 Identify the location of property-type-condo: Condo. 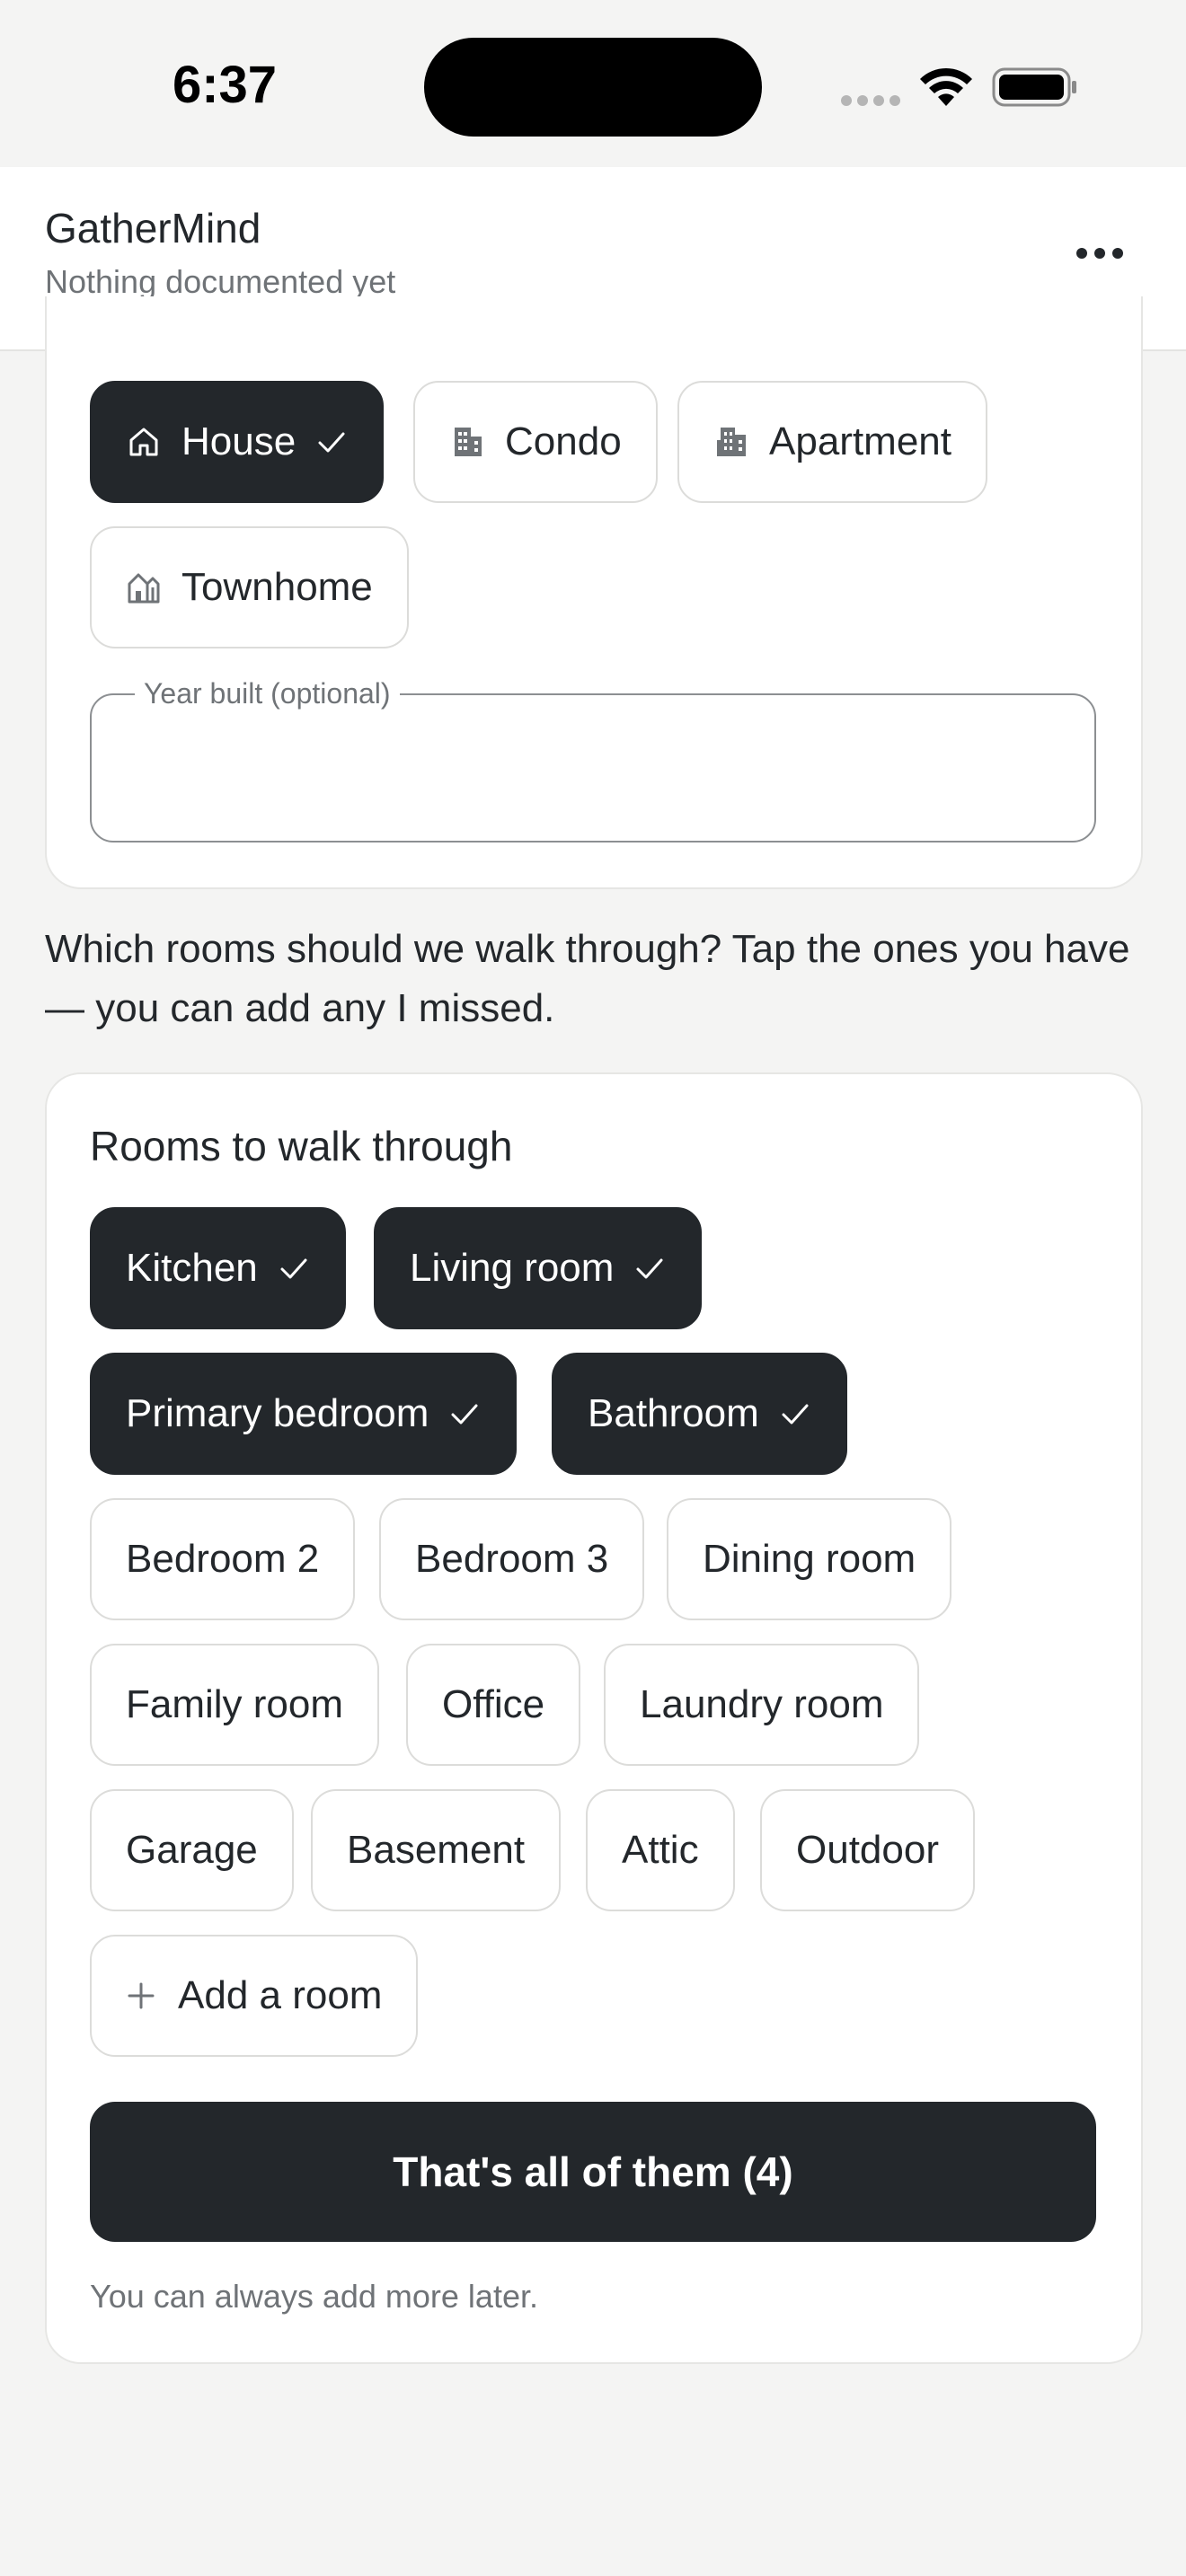
(535, 442).